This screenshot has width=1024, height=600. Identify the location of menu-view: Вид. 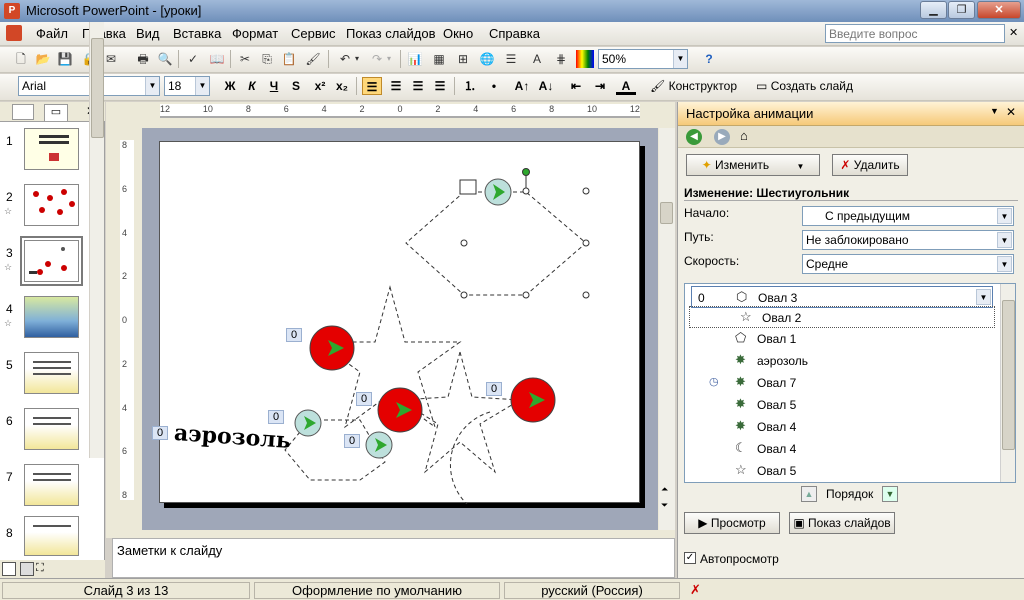
(148, 33).